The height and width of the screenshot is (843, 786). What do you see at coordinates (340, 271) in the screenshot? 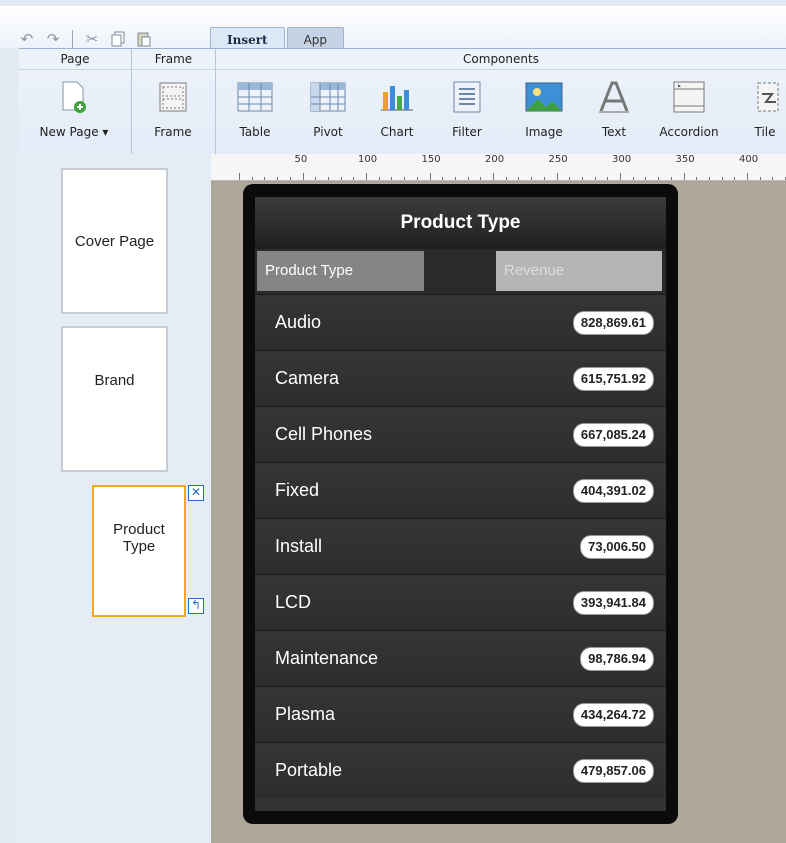
I see `column-header-product-type: Product Type` at bounding box center [340, 271].